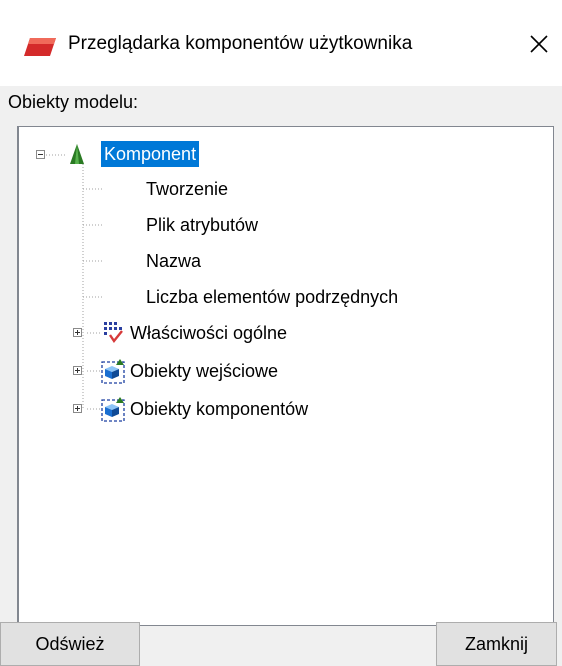 Image resolution: width=562 pixels, height=666 pixels. Describe the element at coordinates (70, 644) in the screenshot. I see `refresh-button: Odśwież` at that location.